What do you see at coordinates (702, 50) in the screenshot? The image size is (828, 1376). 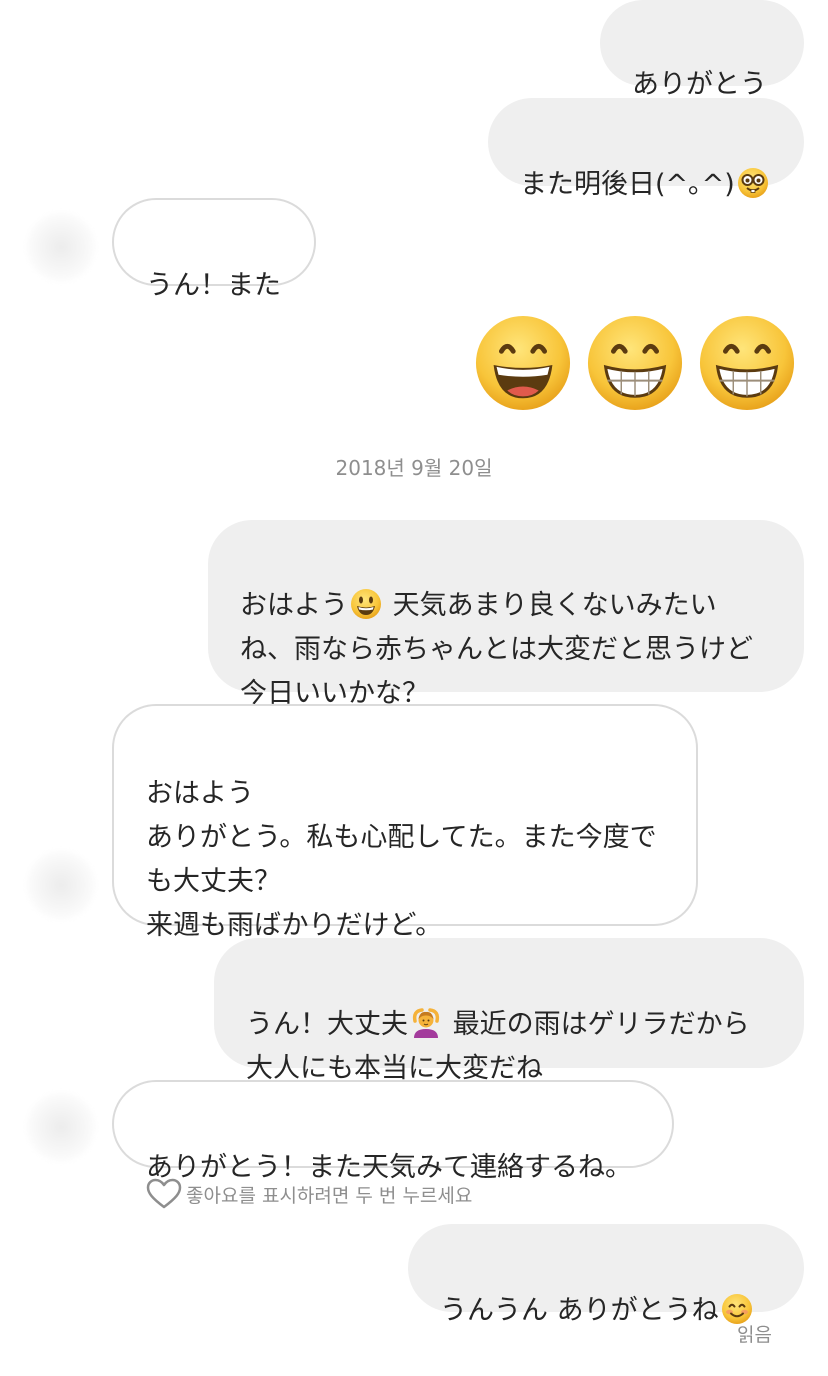 I see `message-bubble-sent: ありがとう` at bounding box center [702, 50].